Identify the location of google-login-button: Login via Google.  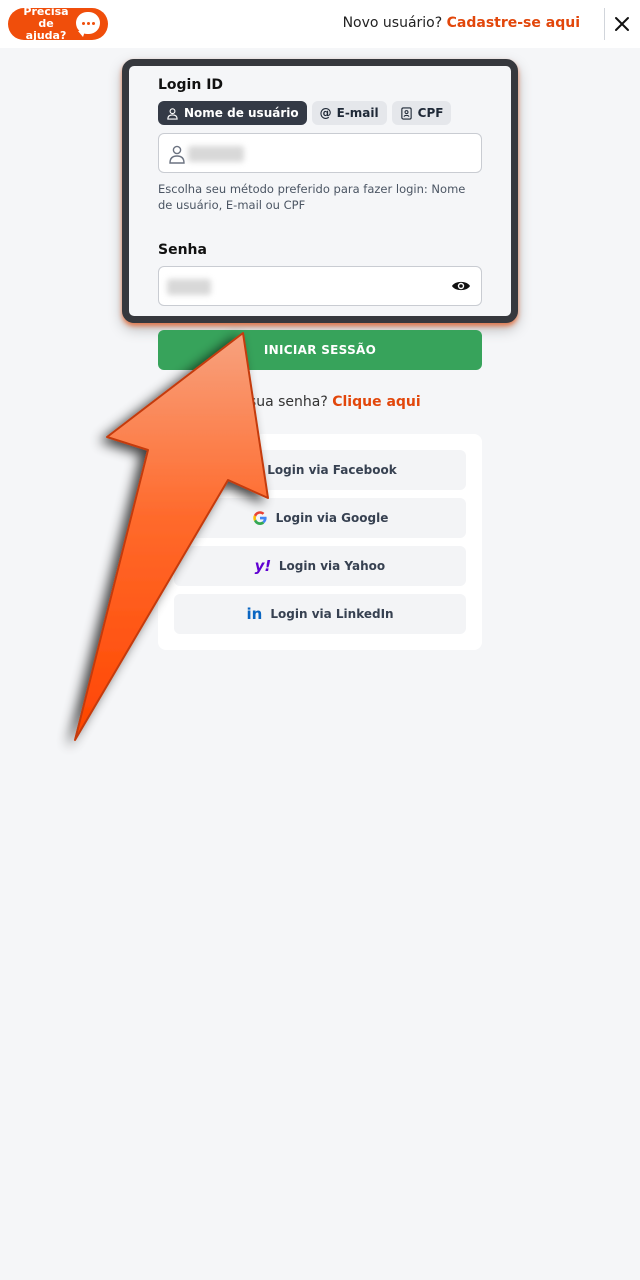
(320, 518).